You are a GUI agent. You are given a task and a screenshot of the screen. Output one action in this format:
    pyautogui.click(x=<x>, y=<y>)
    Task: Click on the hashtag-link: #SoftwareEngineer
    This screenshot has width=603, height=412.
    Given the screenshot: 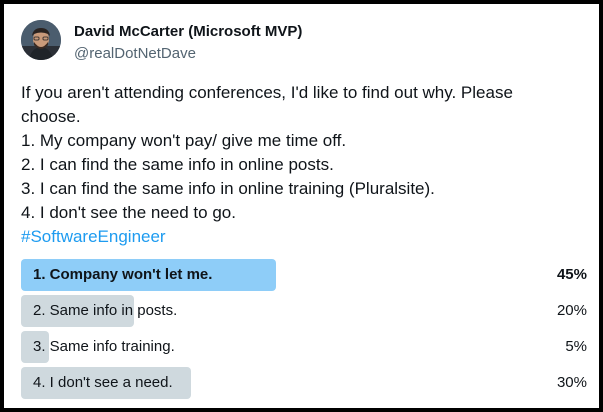 What is the action you would take?
    pyautogui.click(x=301, y=237)
    